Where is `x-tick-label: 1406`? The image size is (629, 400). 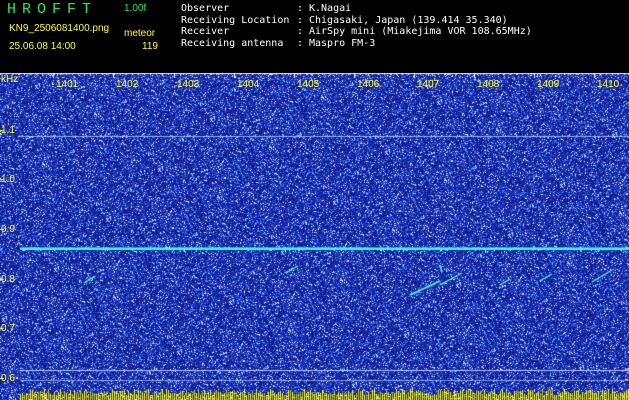
x-tick-label: 1406 is located at coordinates (368, 84).